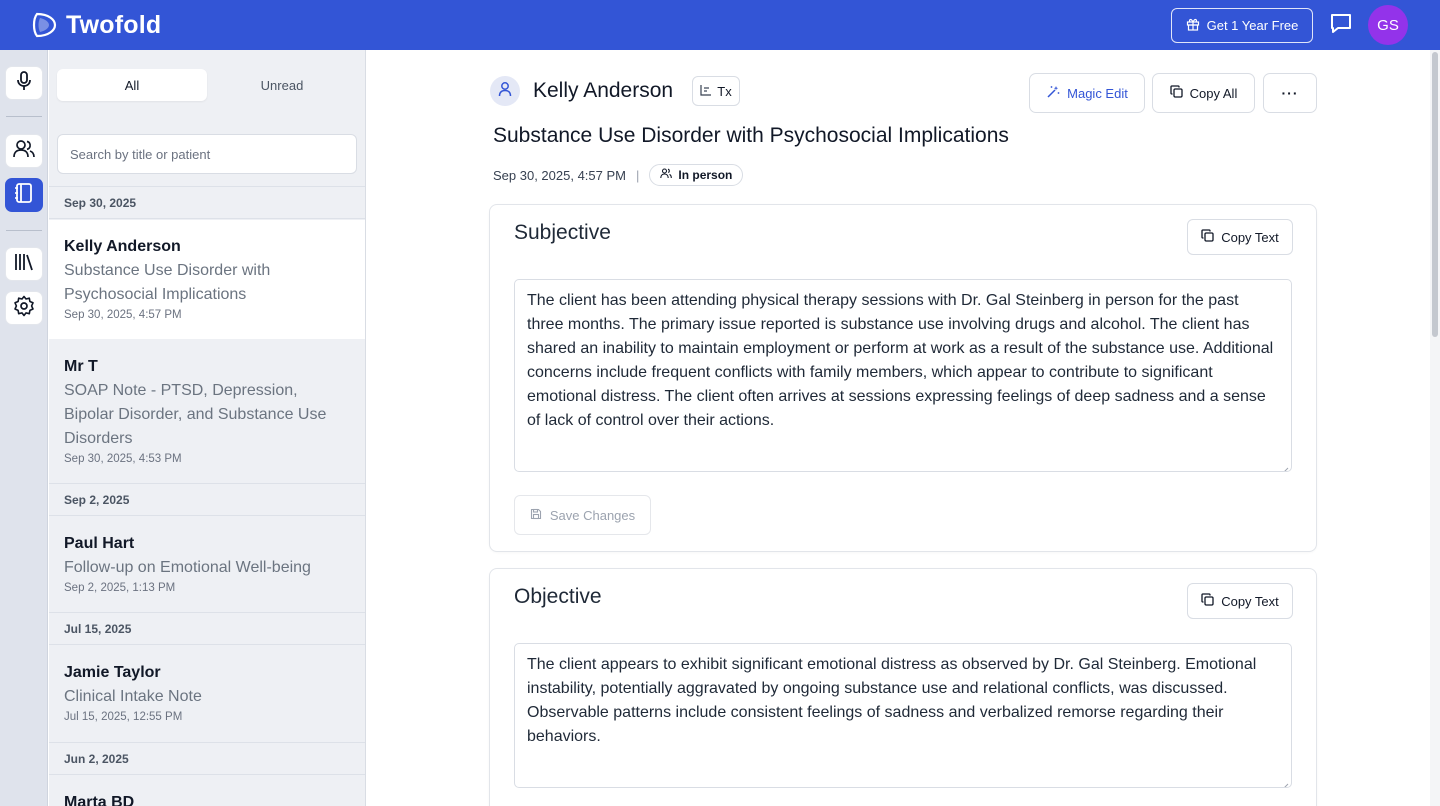  Describe the element at coordinates (123, 717) in the screenshot. I see `note-timestamp: Jul 15, 2025, 12:55 PM` at that location.